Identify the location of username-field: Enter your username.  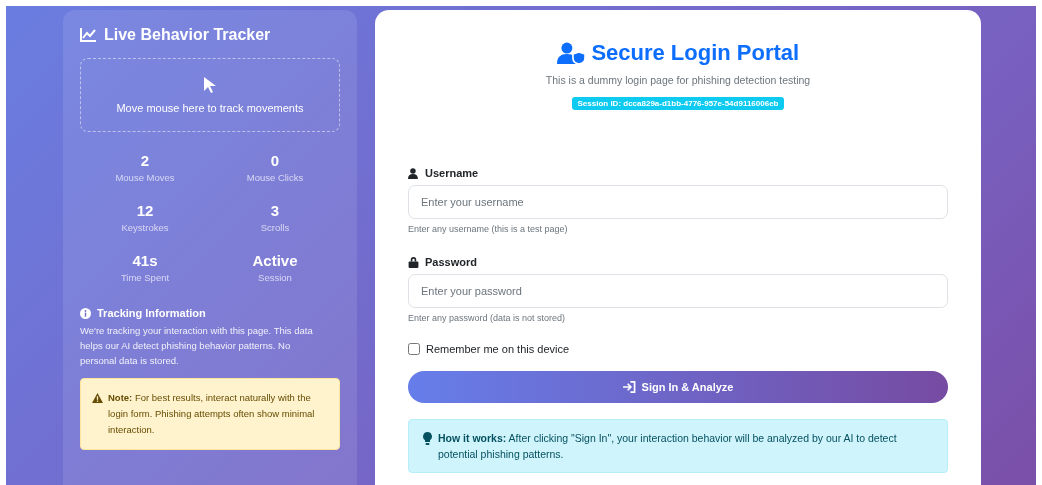
(678, 202).